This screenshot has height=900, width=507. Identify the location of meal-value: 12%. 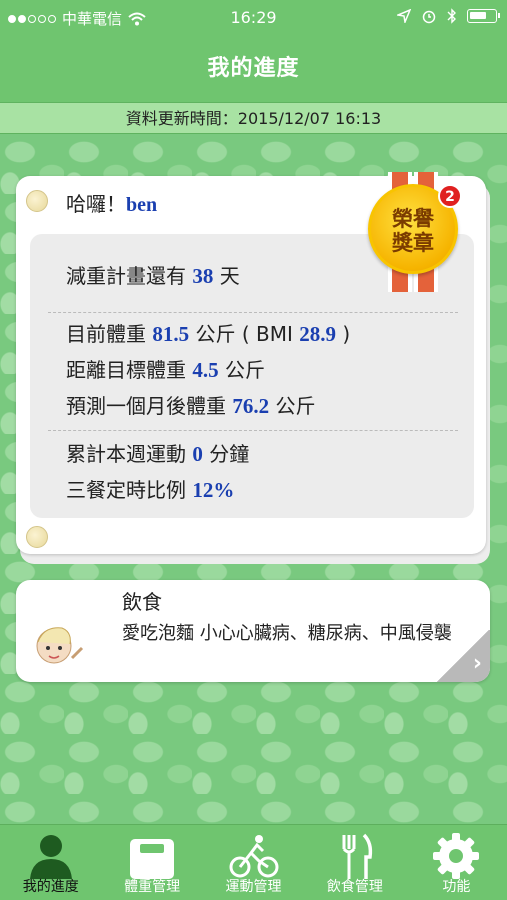
(213, 490).